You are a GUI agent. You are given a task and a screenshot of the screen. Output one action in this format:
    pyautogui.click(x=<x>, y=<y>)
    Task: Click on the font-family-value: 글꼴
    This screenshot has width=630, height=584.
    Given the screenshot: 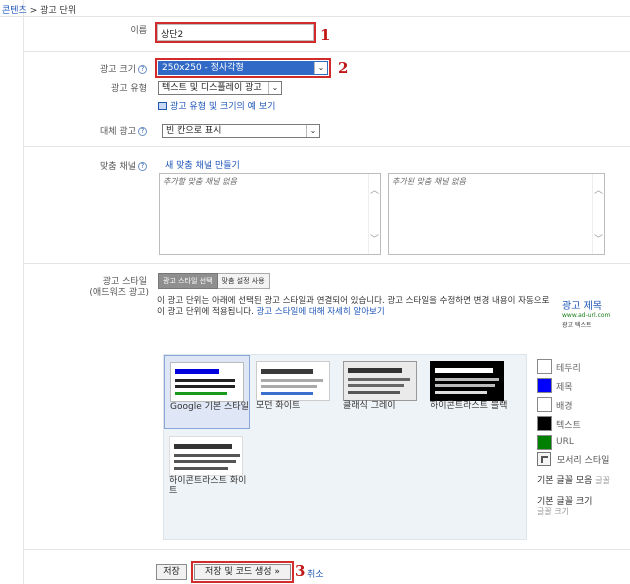 What is the action you would take?
    pyautogui.click(x=603, y=480)
    